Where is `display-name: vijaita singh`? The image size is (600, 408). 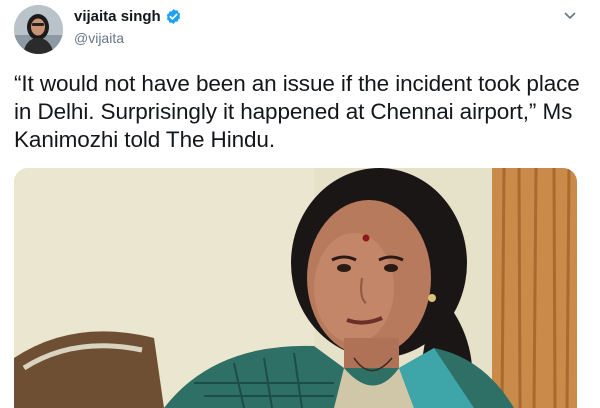 display-name: vijaita singh is located at coordinates (117, 16).